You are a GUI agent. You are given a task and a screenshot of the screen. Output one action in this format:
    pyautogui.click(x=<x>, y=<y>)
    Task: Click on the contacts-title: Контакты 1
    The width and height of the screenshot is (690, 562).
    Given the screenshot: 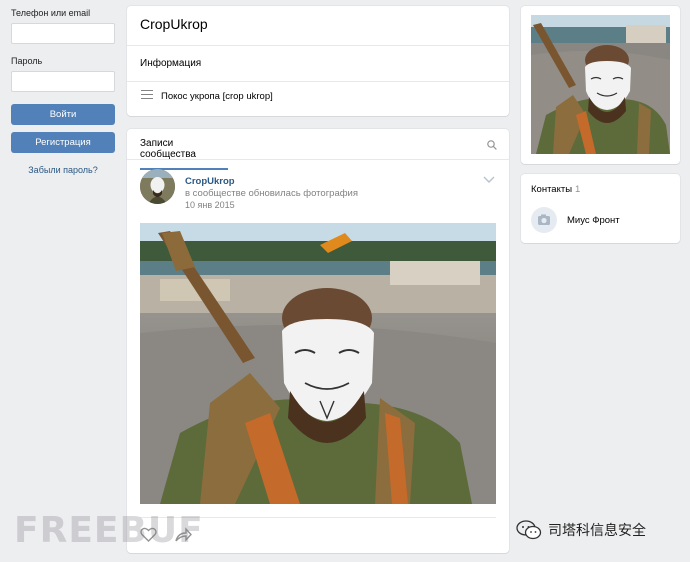 What is the action you would take?
    pyautogui.click(x=555, y=189)
    